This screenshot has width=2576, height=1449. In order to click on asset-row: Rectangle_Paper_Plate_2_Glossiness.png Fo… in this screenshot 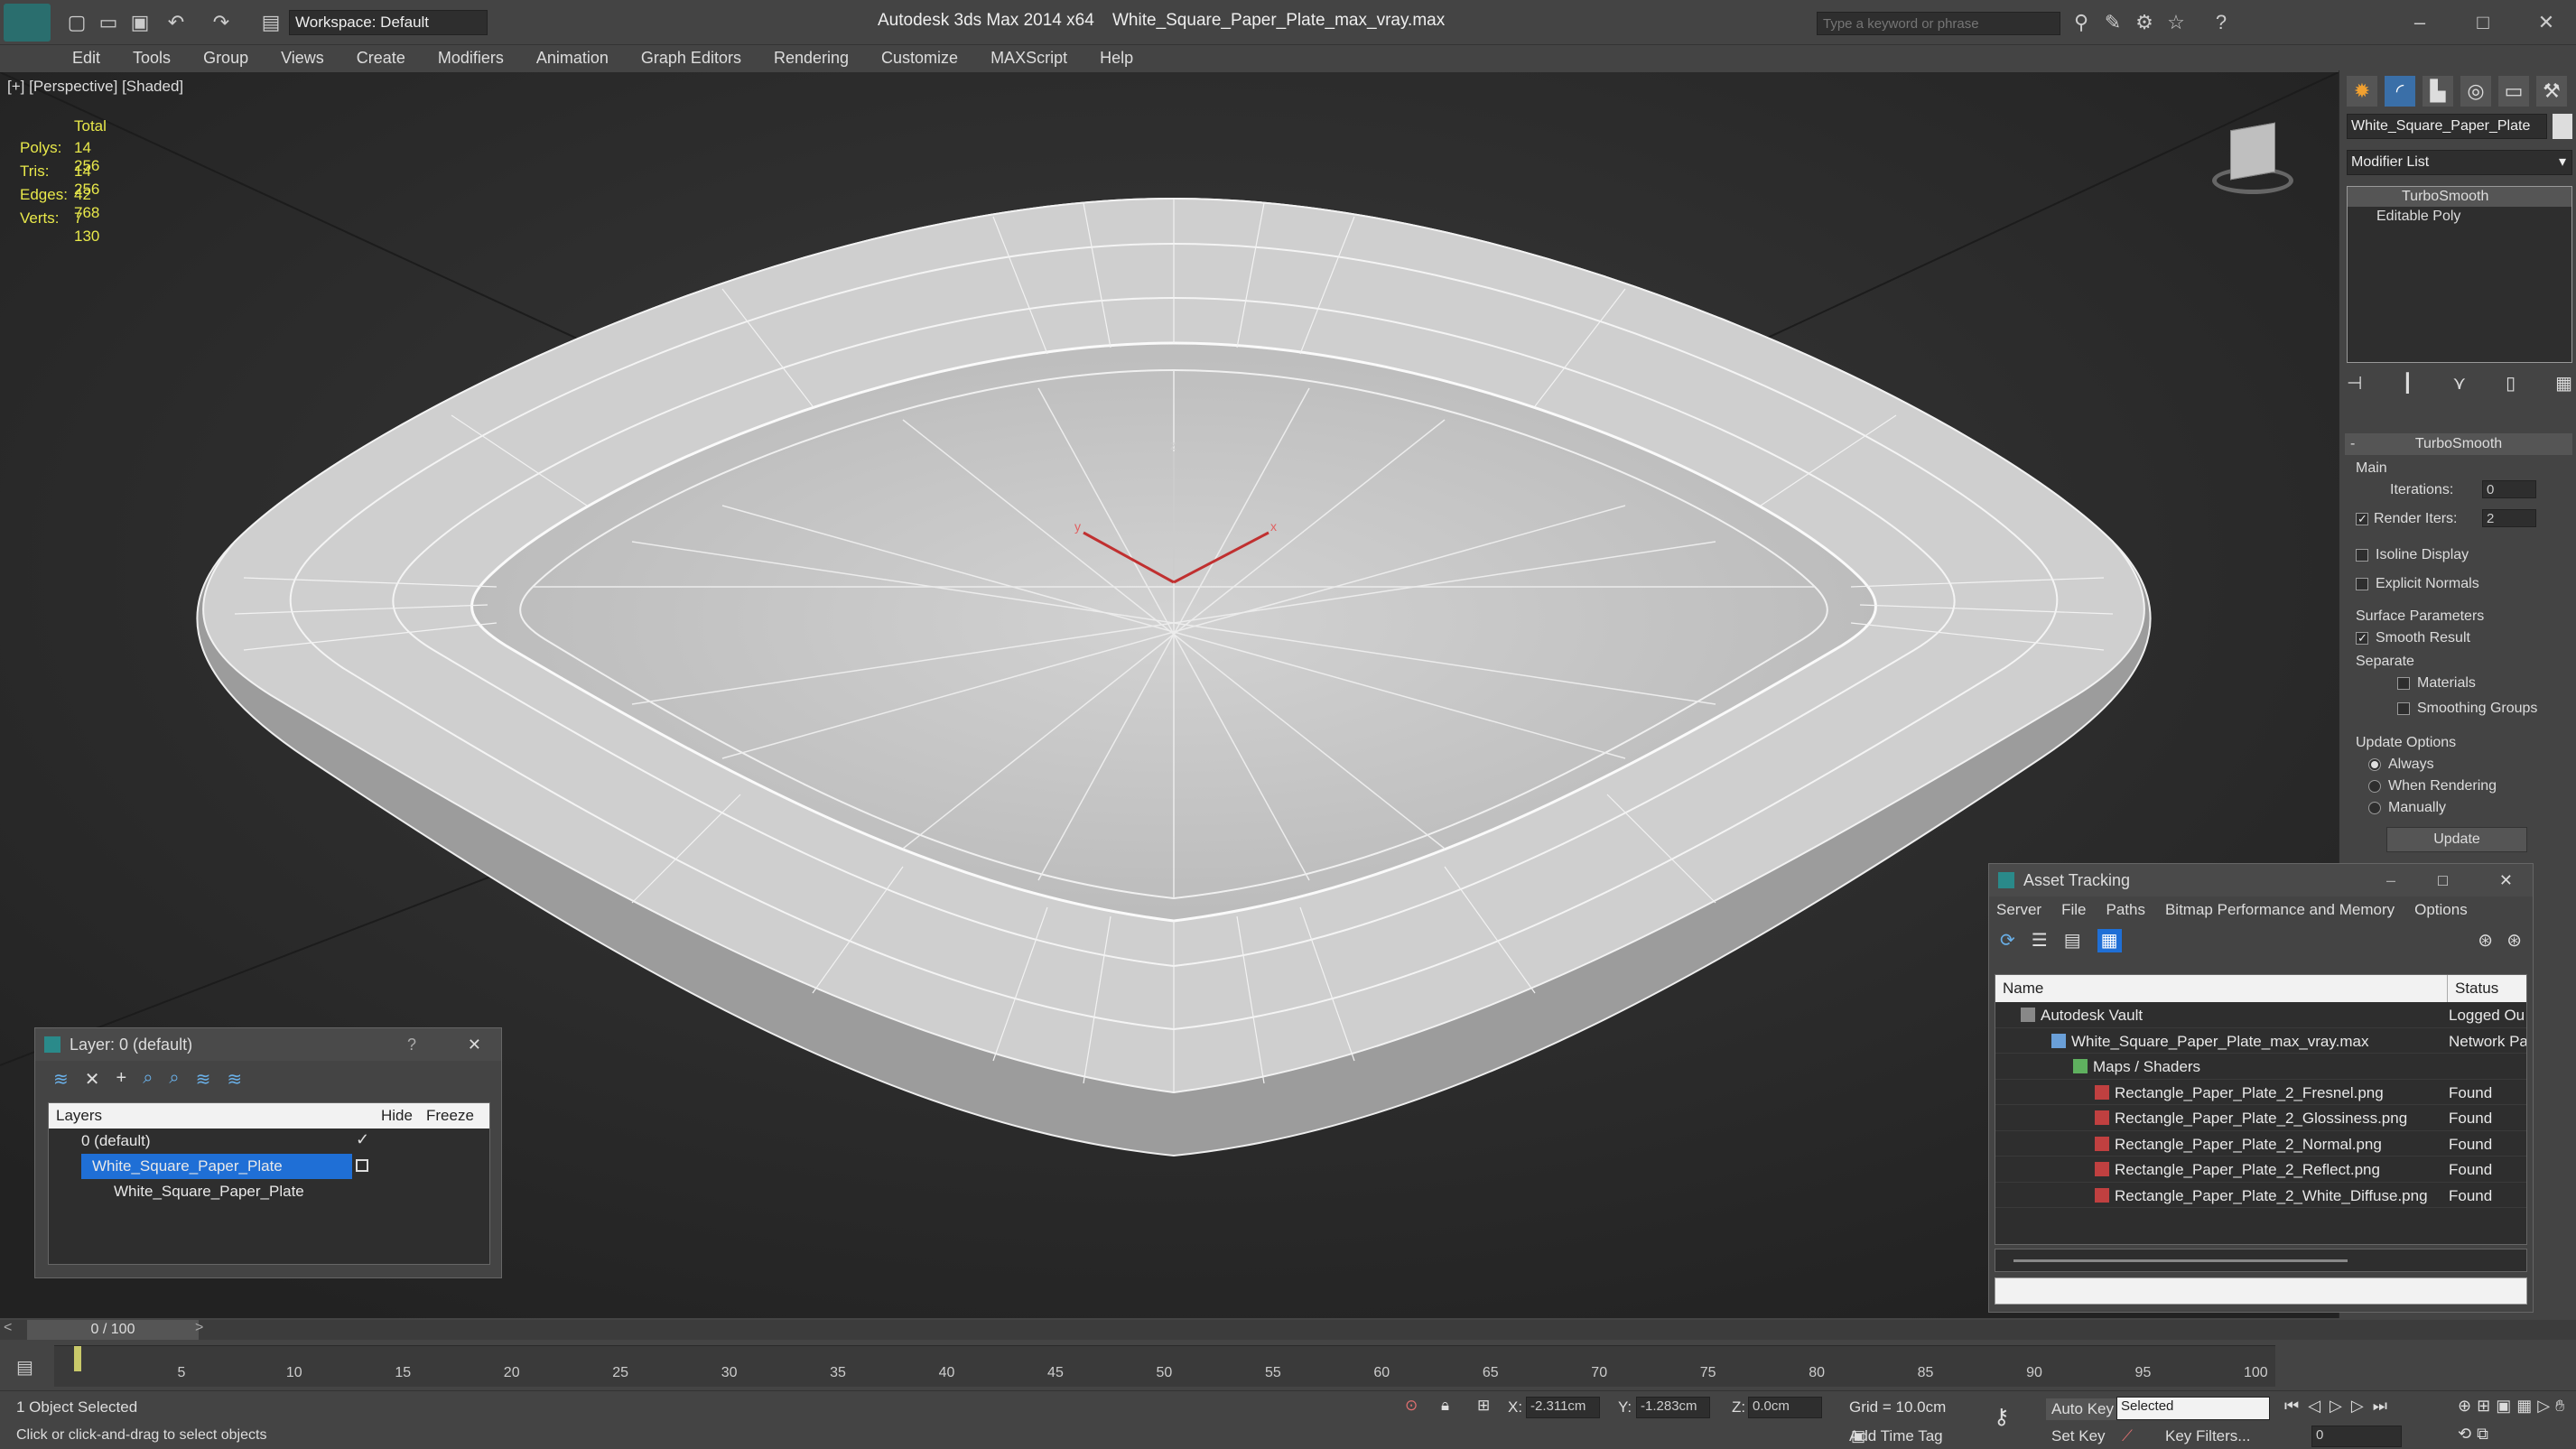, I will do `click(2260, 1118)`.